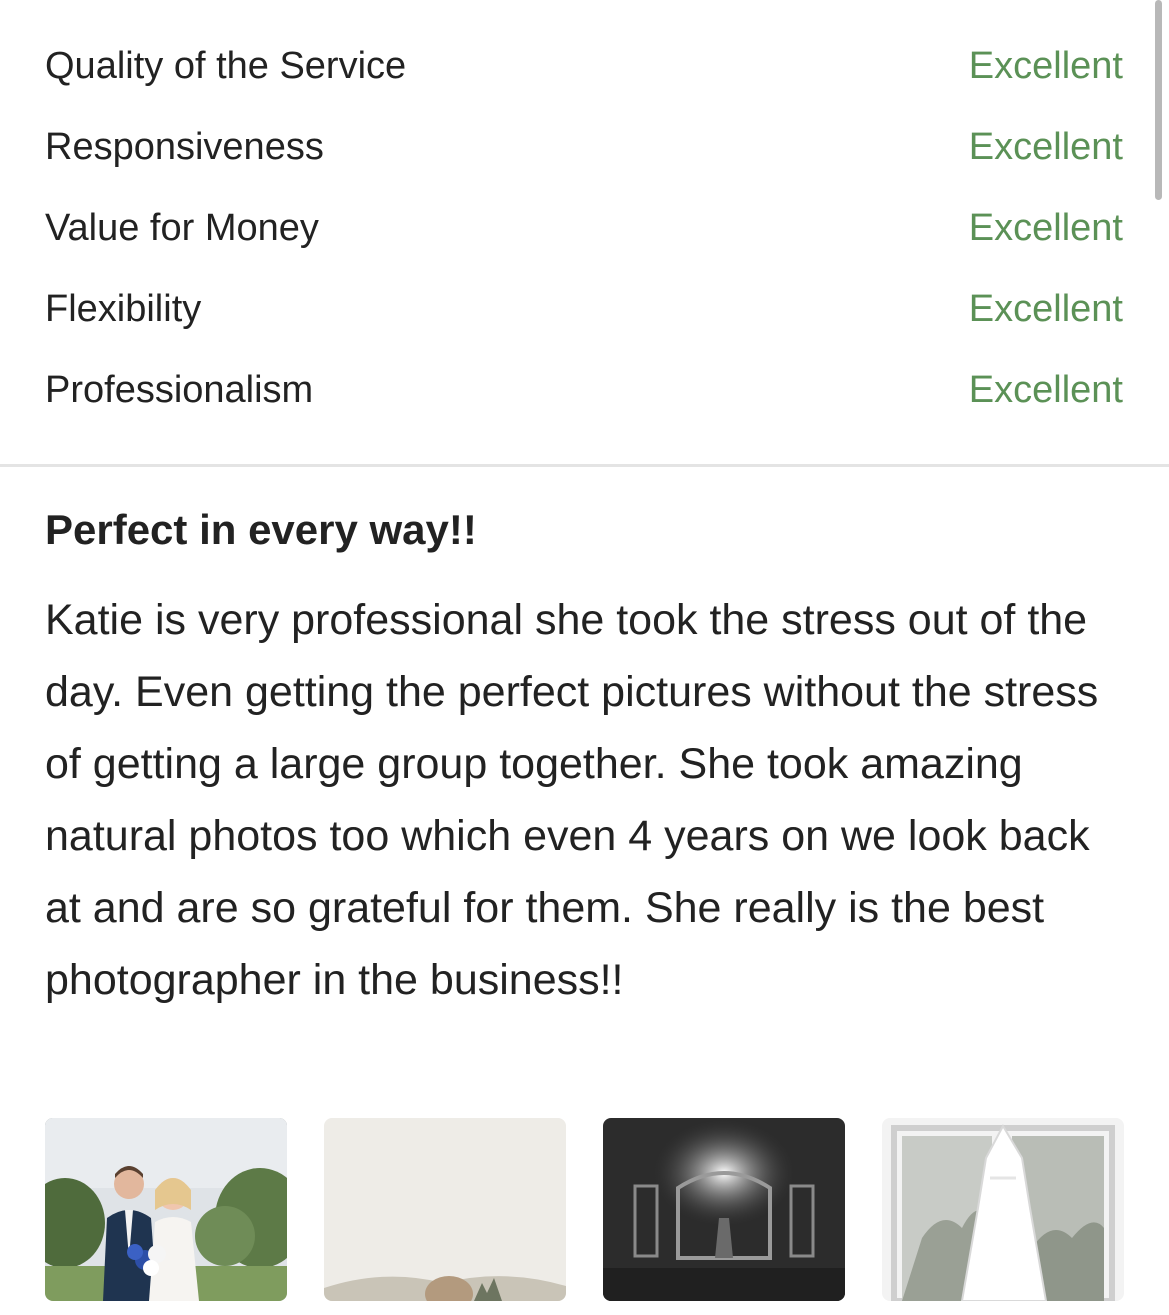  What do you see at coordinates (584, 465) in the screenshot?
I see `section-divider` at bounding box center [584, 465].